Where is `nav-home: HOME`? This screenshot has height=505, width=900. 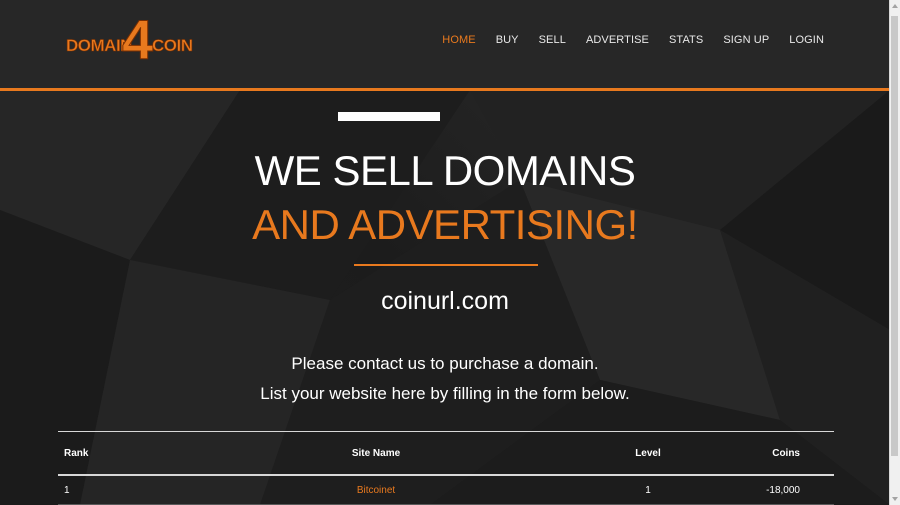
nav-home: HOME is located at coordinates (458, 40).